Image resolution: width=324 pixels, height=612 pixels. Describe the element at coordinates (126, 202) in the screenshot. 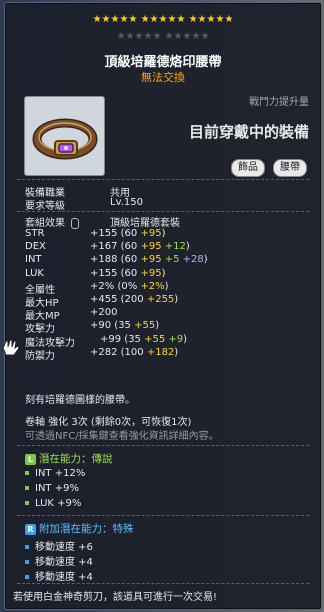

I see `level-value: Lv.150` at that location.